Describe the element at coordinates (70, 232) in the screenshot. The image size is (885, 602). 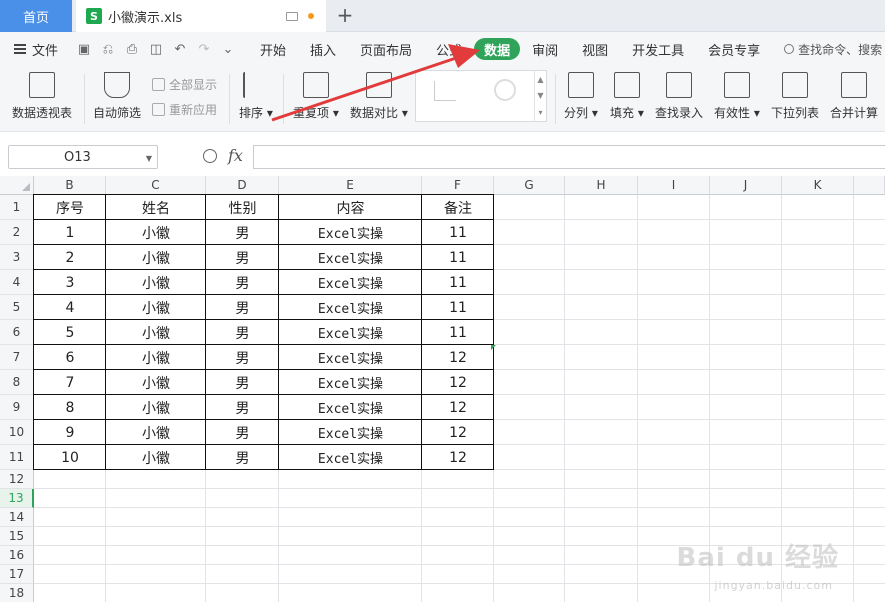
I see `table-cell: 1` at that location.